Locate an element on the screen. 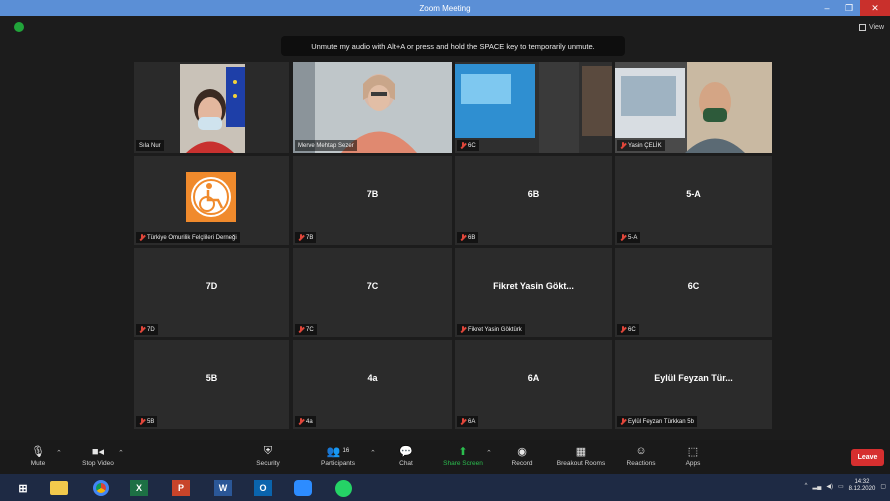 This screenshot has width=890, height=501. record-button: ◉ Record is located at coordinates (522, 455).